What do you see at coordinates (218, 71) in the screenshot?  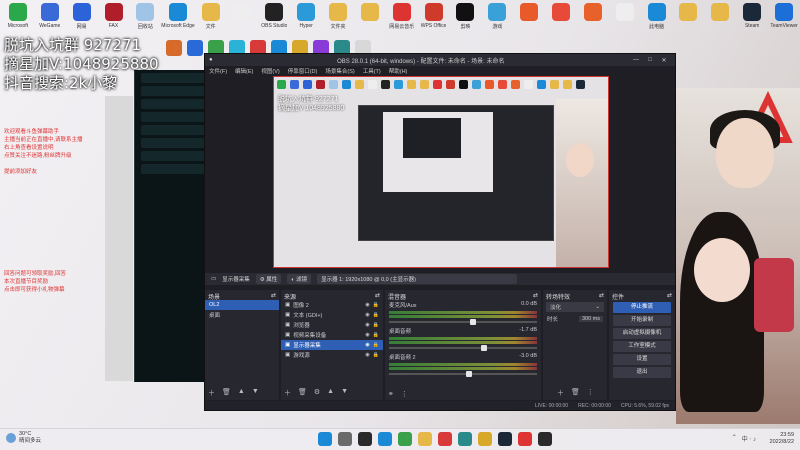 I see `menu-item: 文件(F)` at bounding box center [218, 71].